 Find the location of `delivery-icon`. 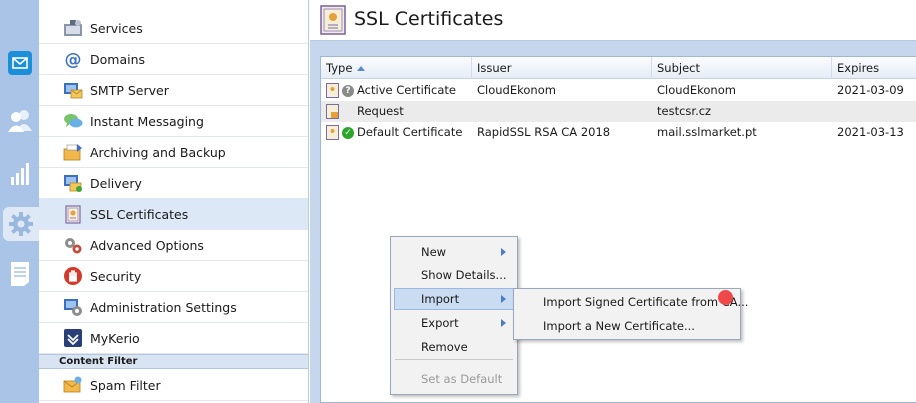

delivery-icon is located at coordinates (73, 183).